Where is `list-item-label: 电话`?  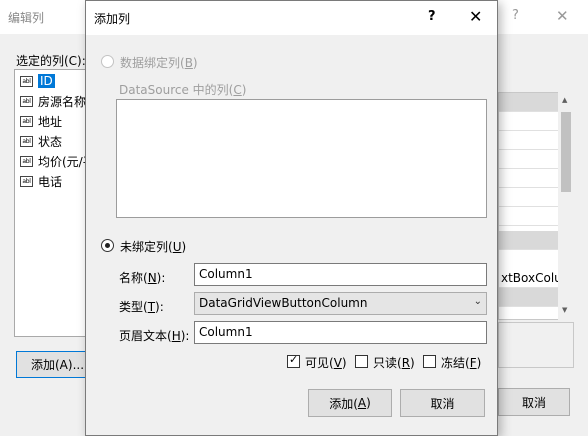 list-item-label: 电话 is located at coordinates (50, 181).